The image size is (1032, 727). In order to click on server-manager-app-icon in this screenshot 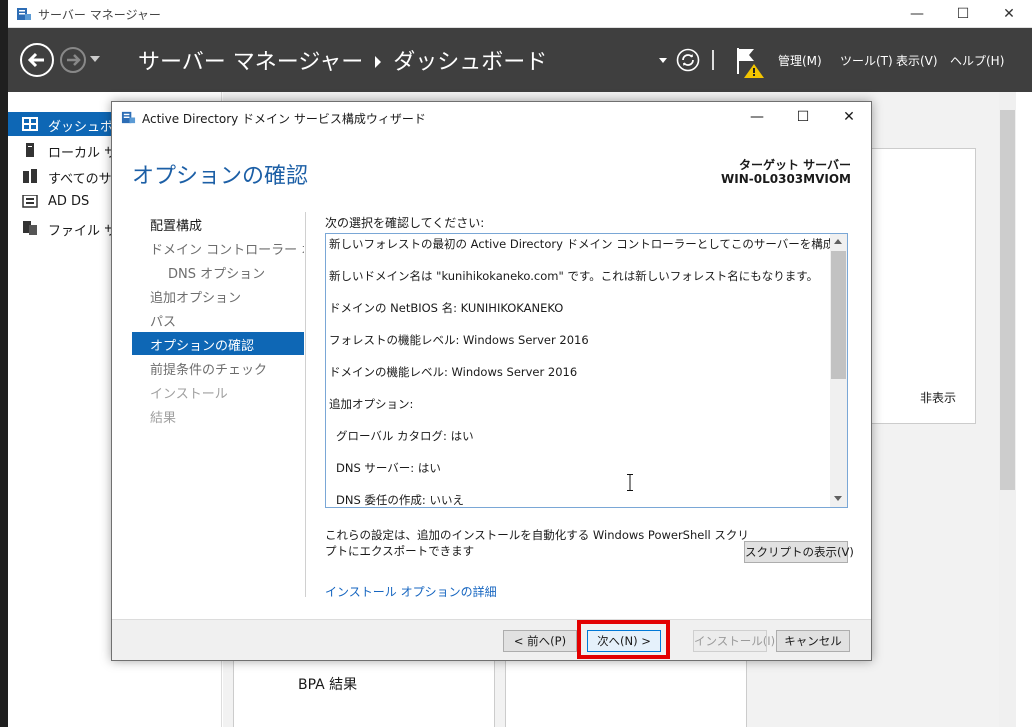, I will do `click(24, 14)`.